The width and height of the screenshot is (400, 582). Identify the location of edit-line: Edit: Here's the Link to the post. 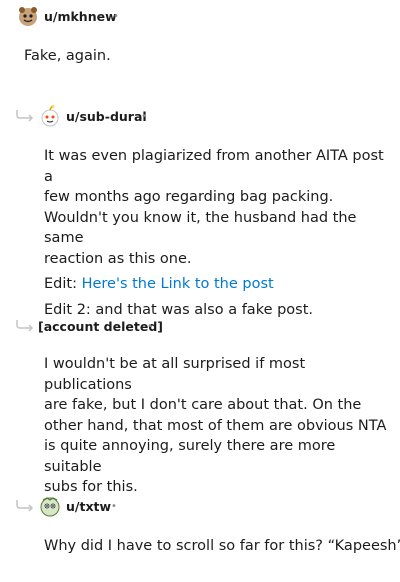
(216, 284).